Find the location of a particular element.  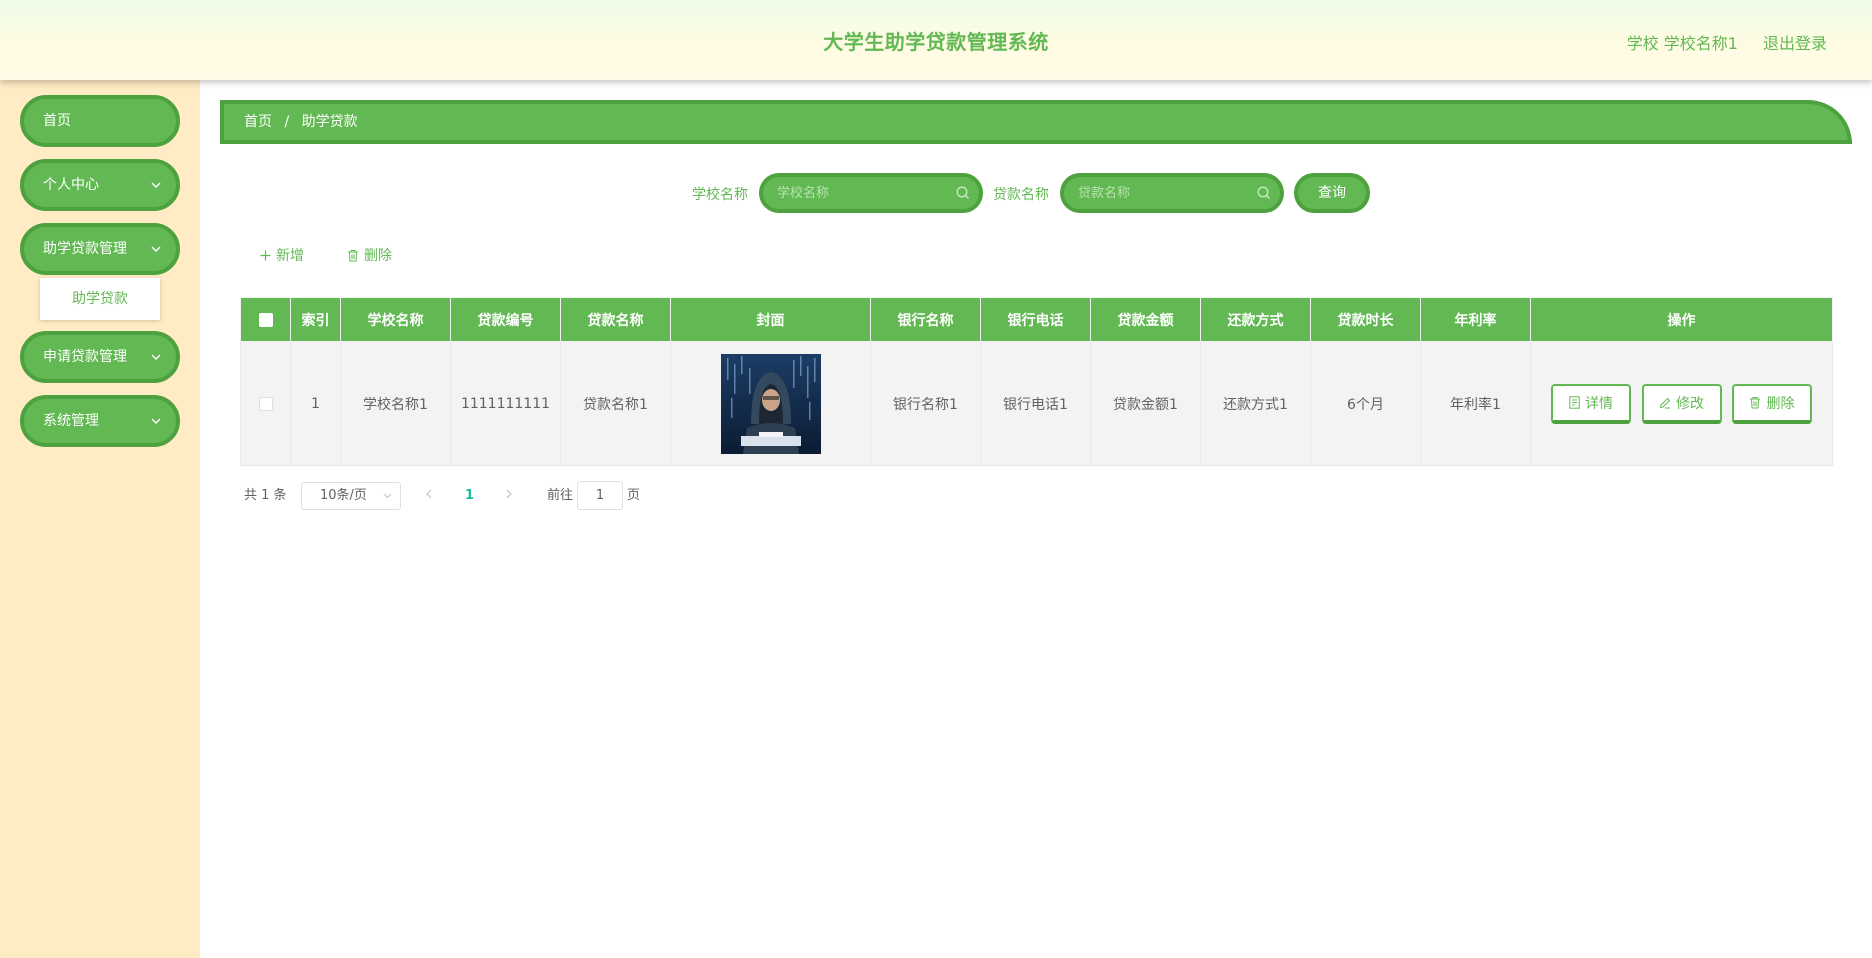

logout-link: 退出登录 is located at coordinates (1795, 42).